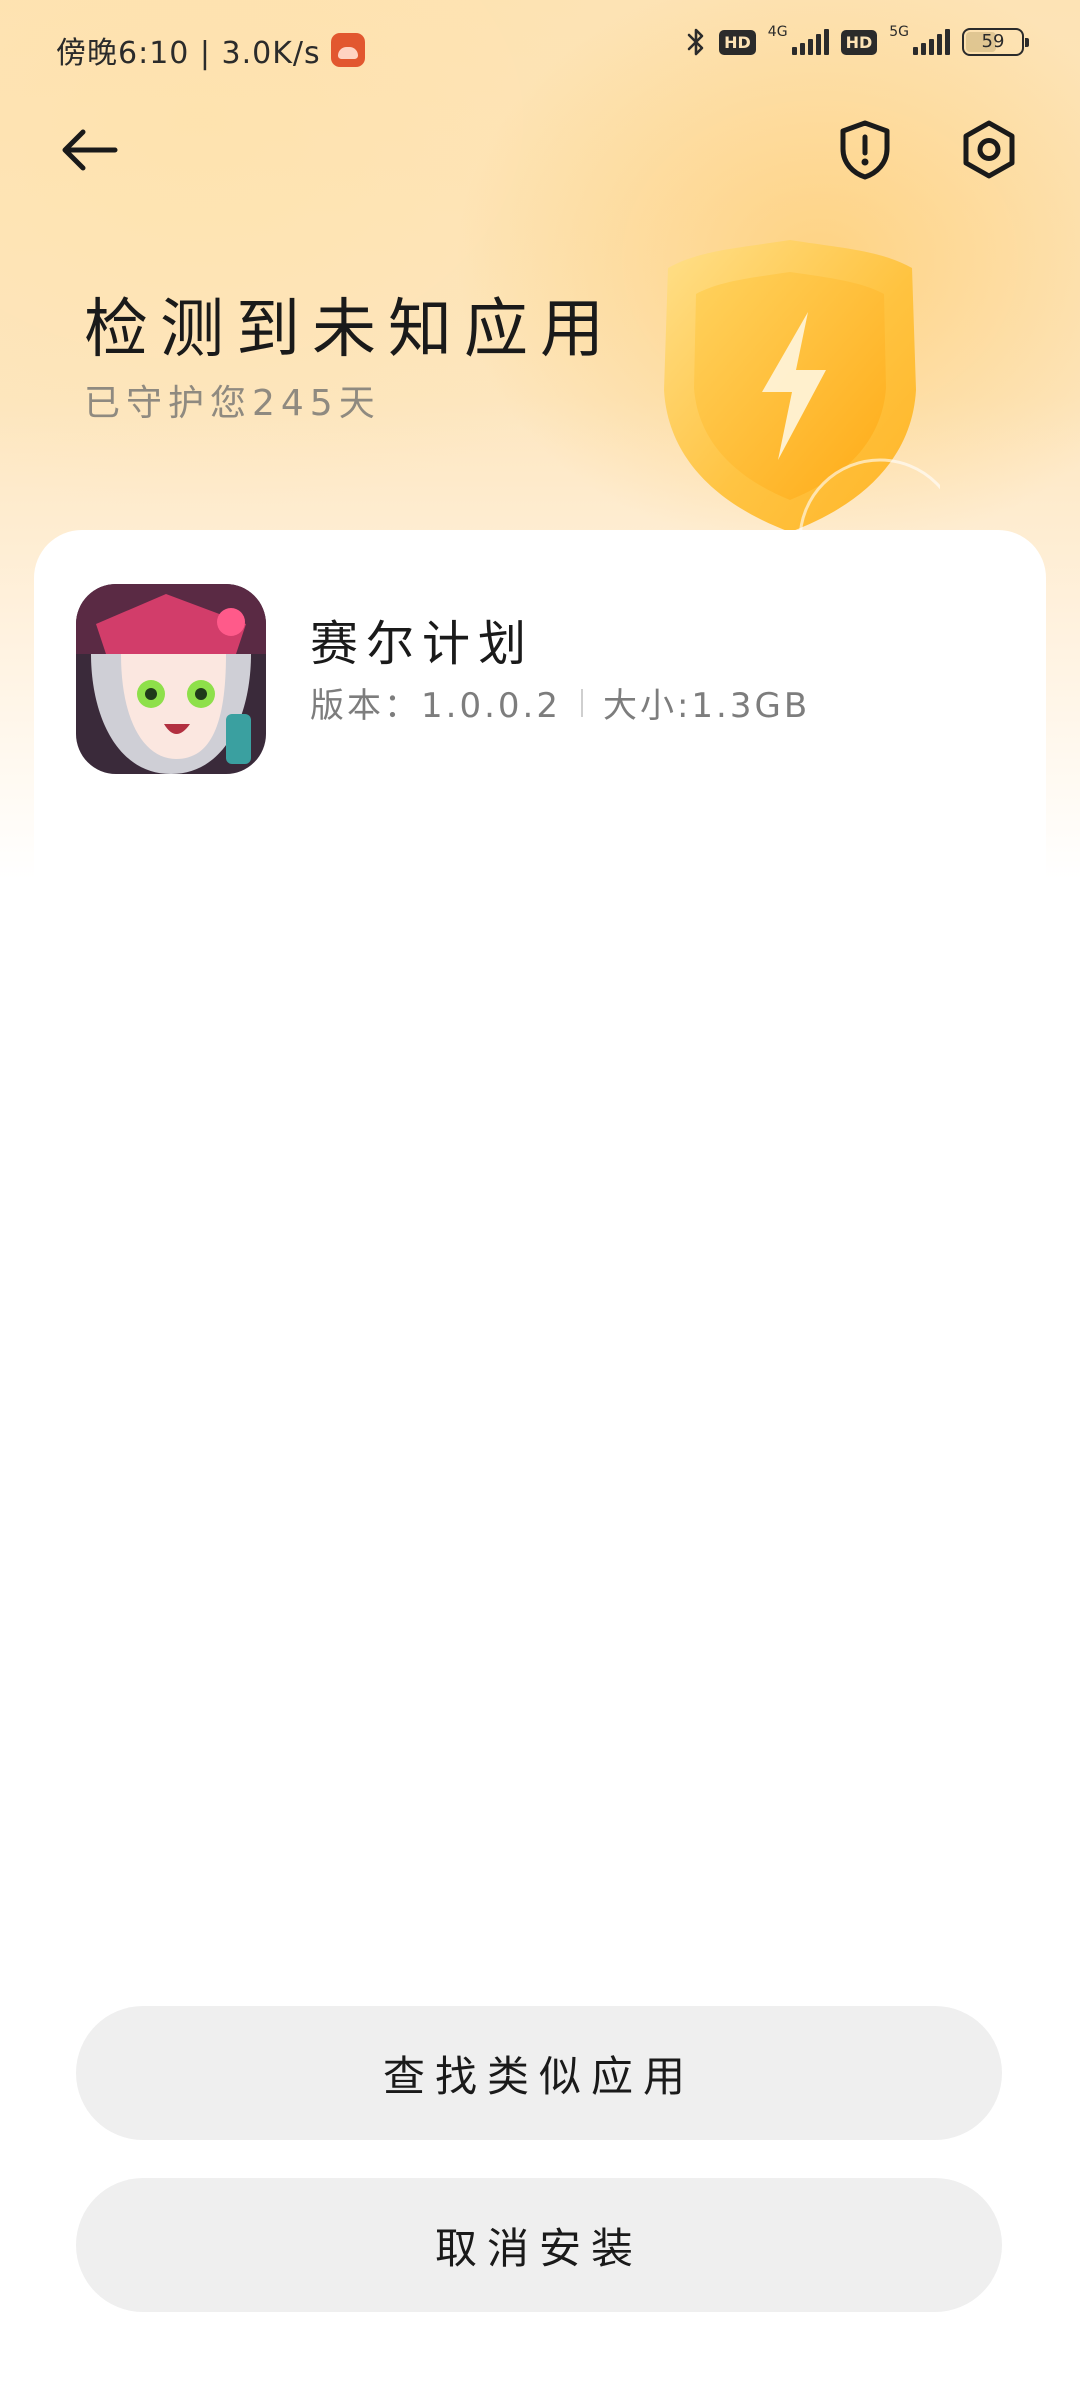 The height and width of the screenshot is (2400, 1080). Describe the element at coordinates (347, 50) in the screenshot. I see `notification-app-icon` at that location.